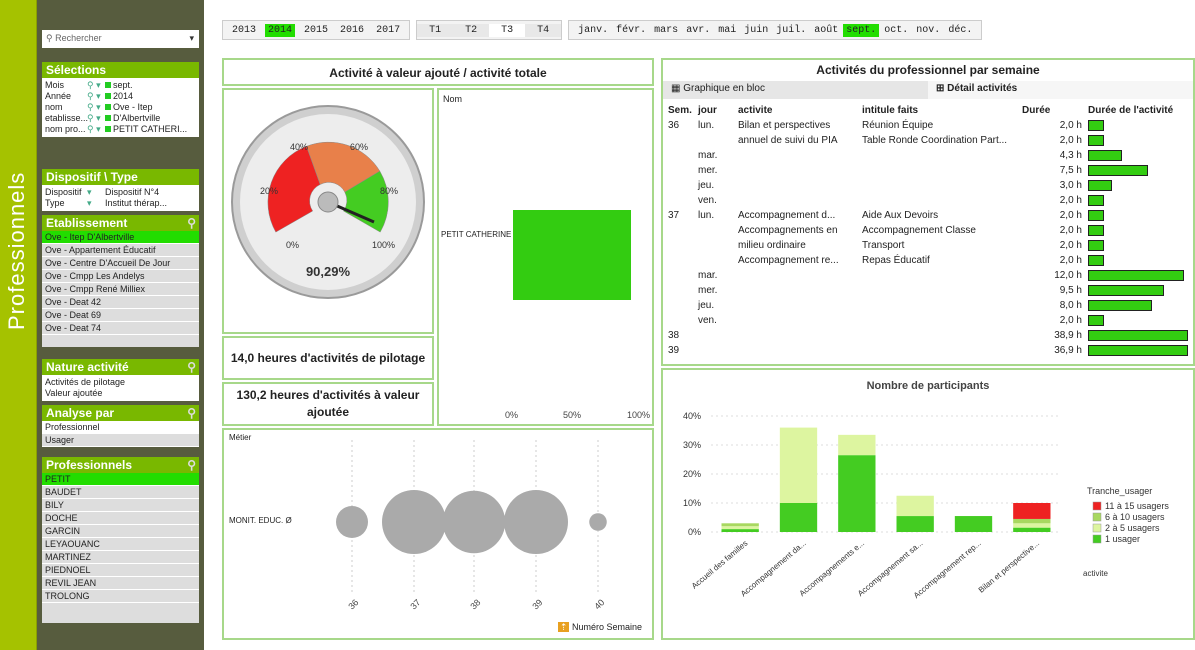  What do you see at coordinates (120, 518) in the screenshot?
I see `professionnel-item: DOCHE` at bounding box center [120, 518].